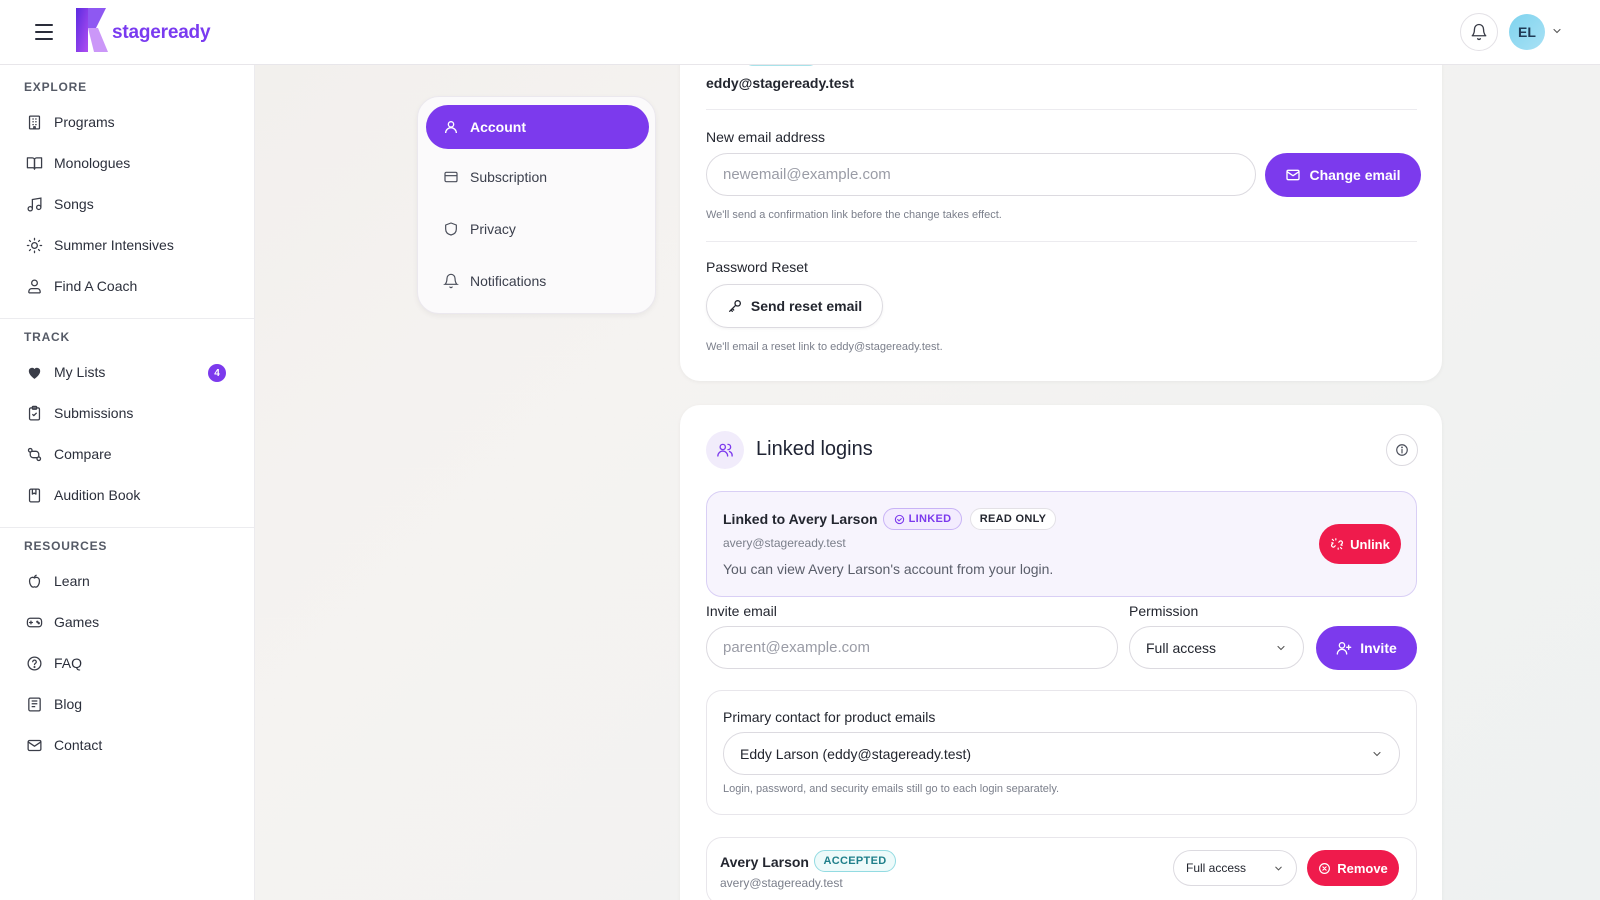 This screenshot has height=900, width=1600. Describe the element at coordinates (537, 127) in the screenshot. I see `settings-tab-account: Account` at that location.